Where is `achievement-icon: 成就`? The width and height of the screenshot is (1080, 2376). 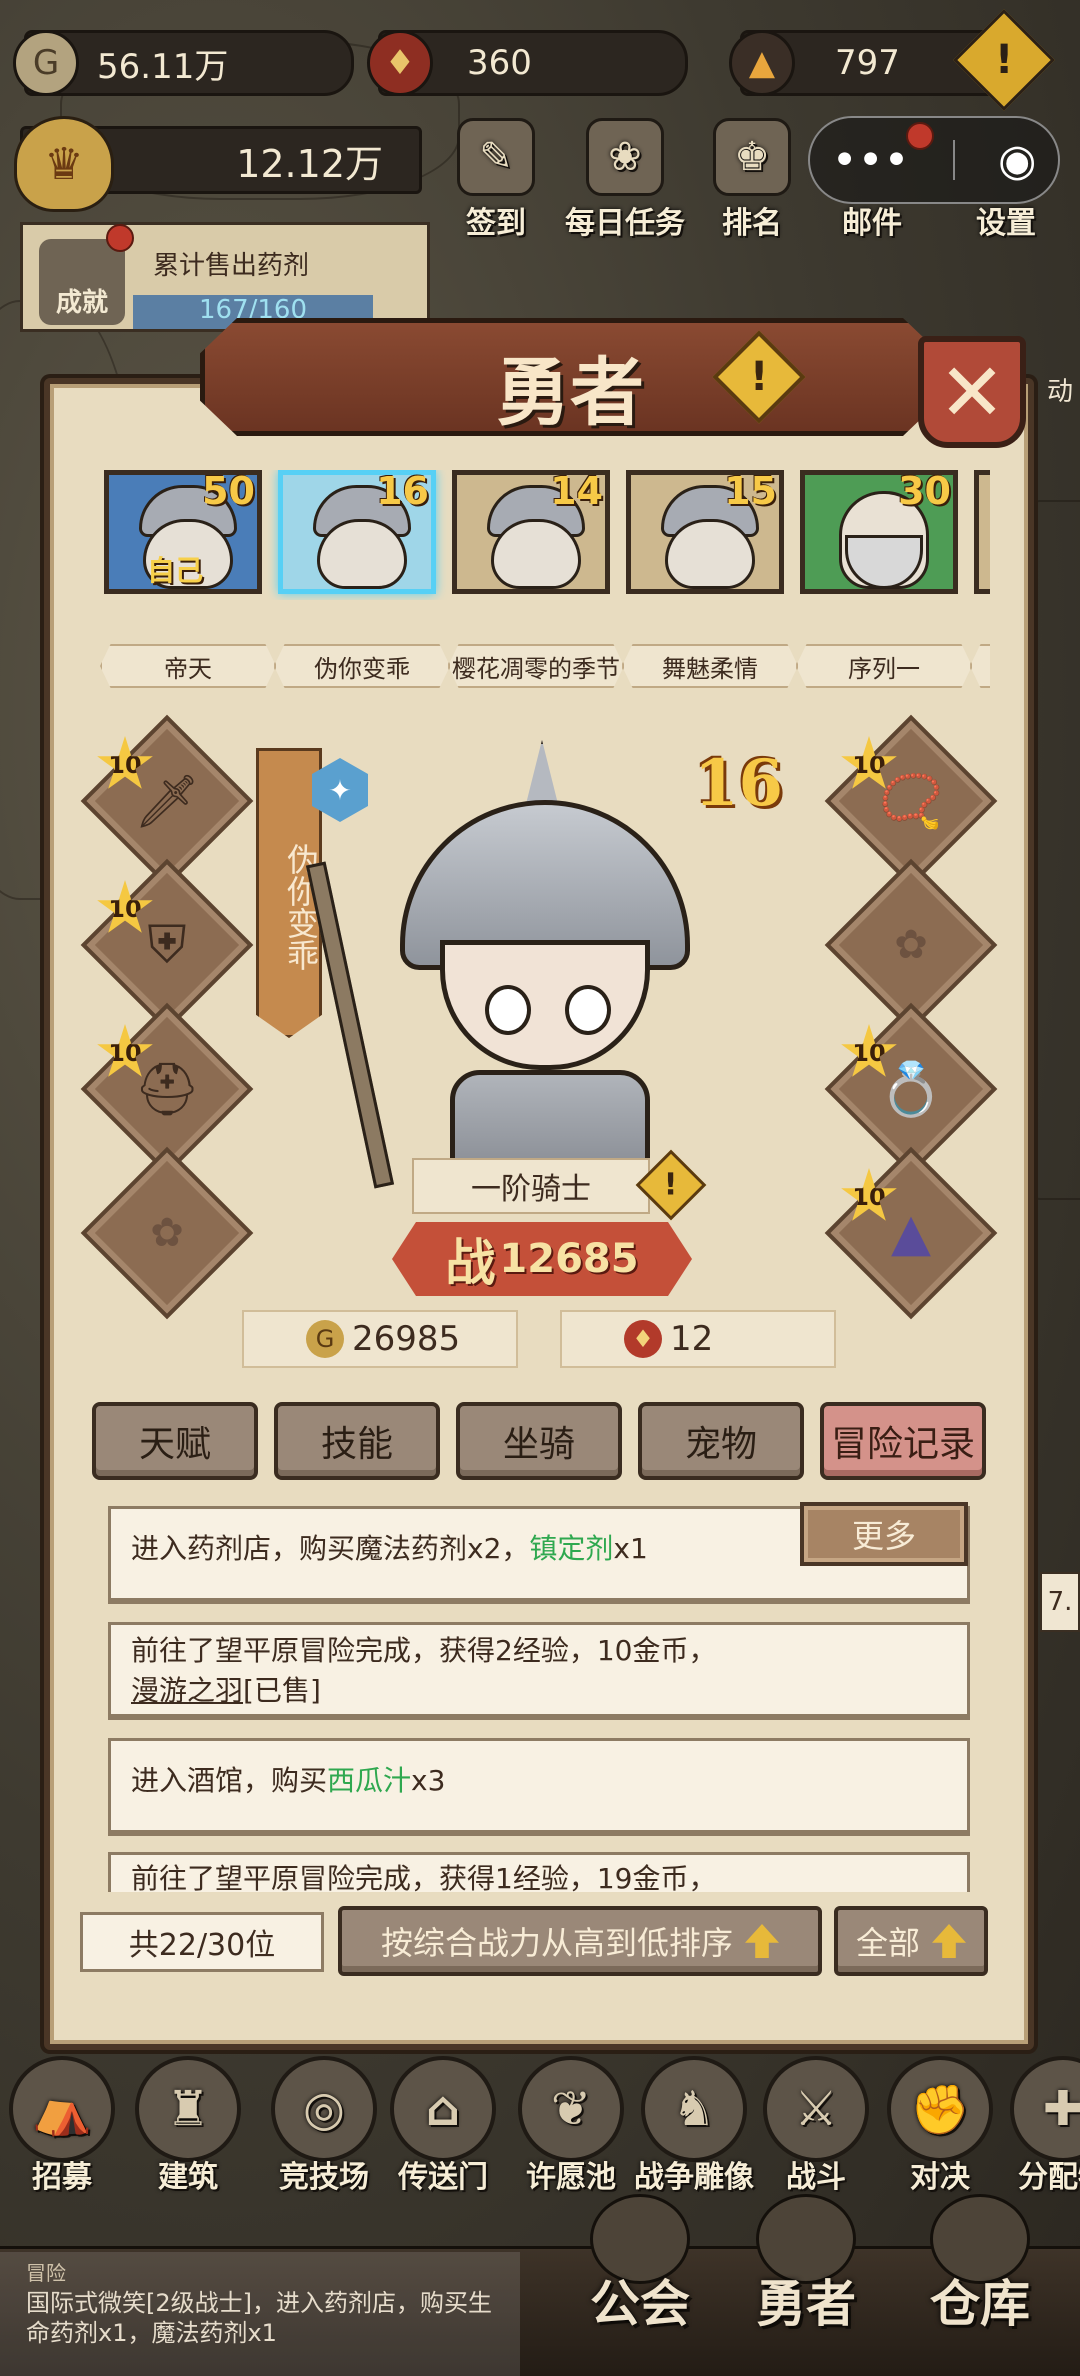 achievement-icon: 成就 is located at coordinates (82, 282).